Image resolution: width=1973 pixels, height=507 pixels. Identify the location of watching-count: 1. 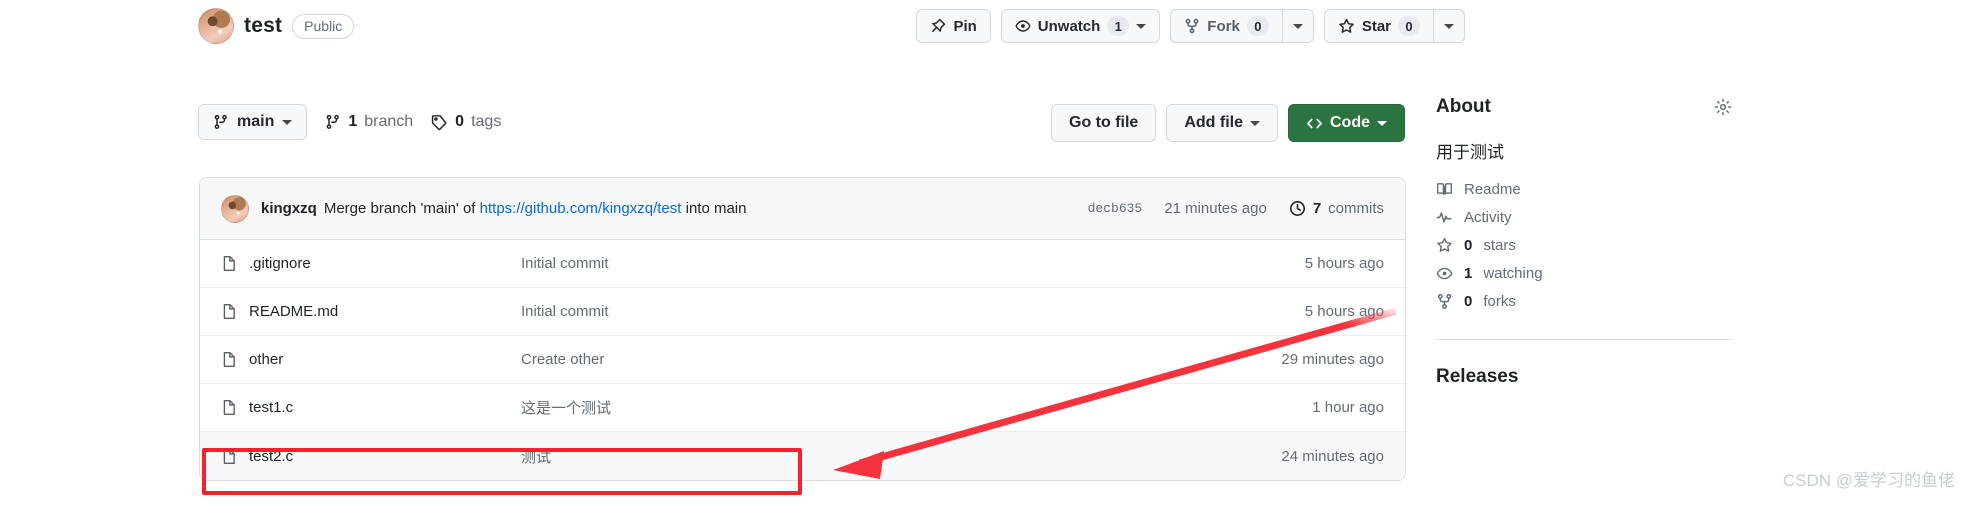
(1468, 273).